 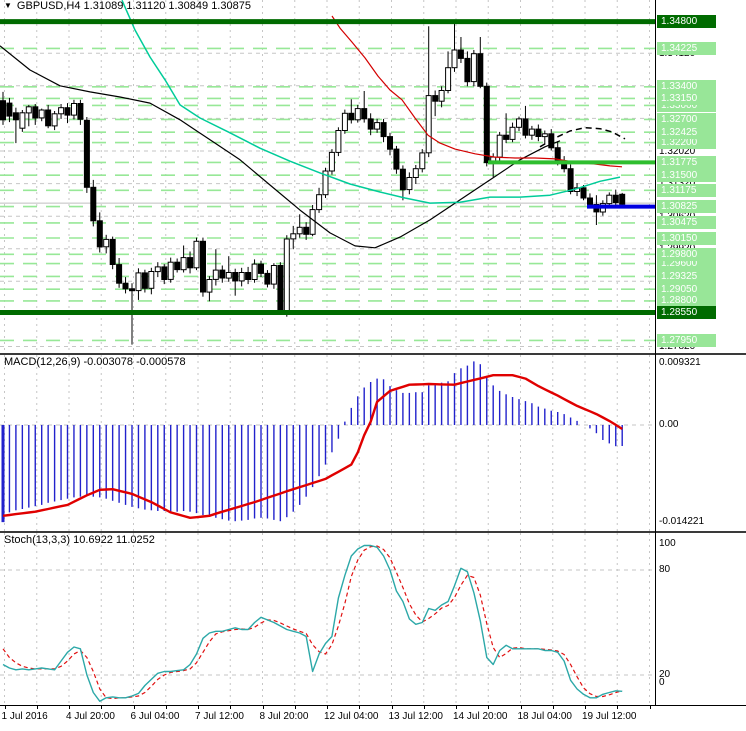 What do you see at coordinates (90, 716) in the screenshot?
I see `time-axis-label: 4 Jul 20:00` at bounding box center [90, 716].